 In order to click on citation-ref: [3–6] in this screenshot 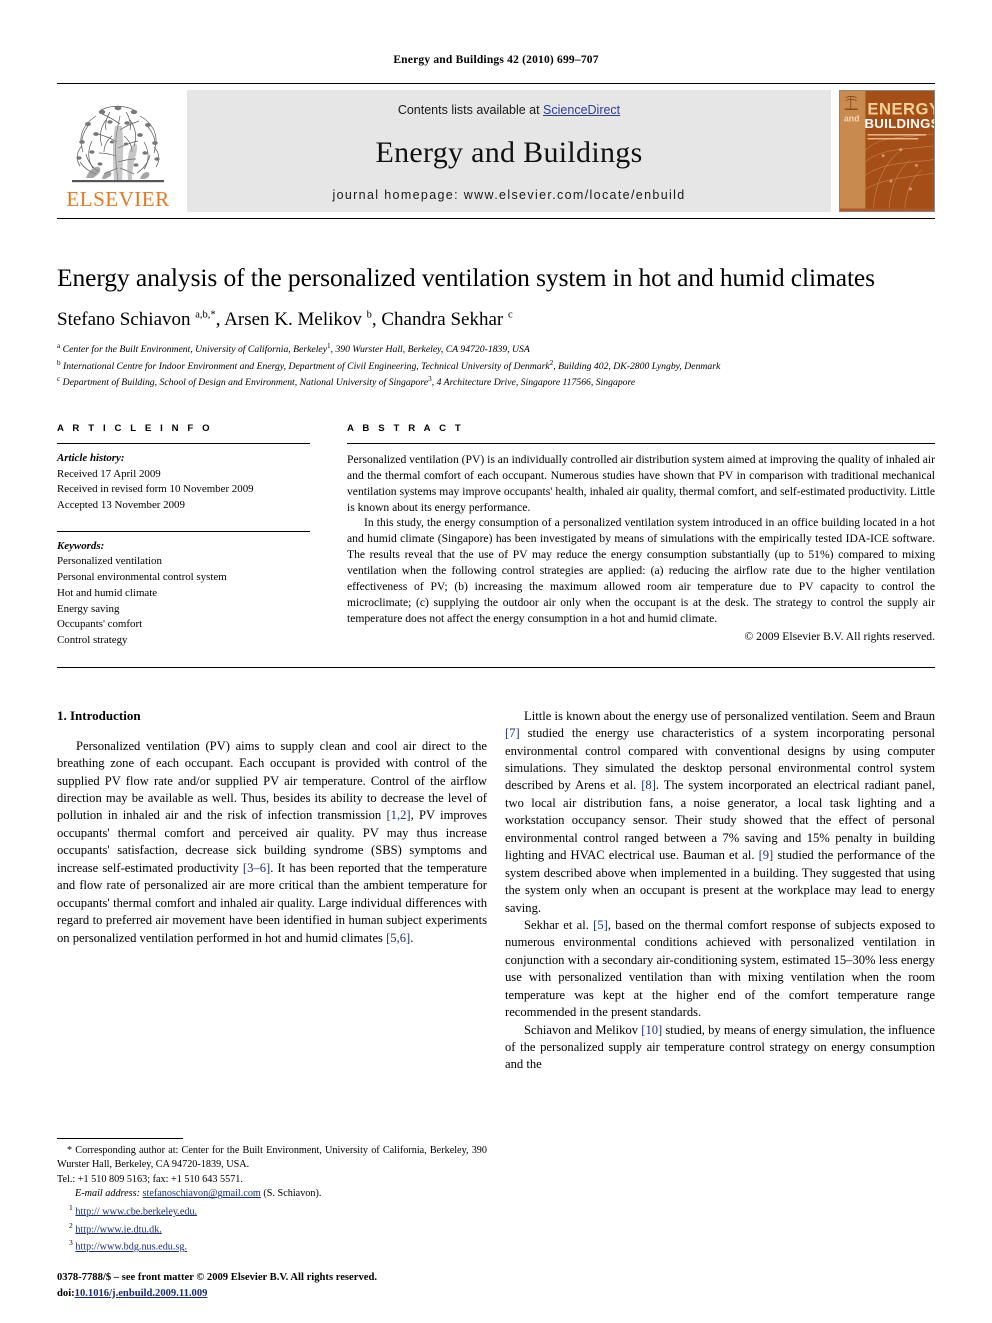, I will do `click(256, 868)`.